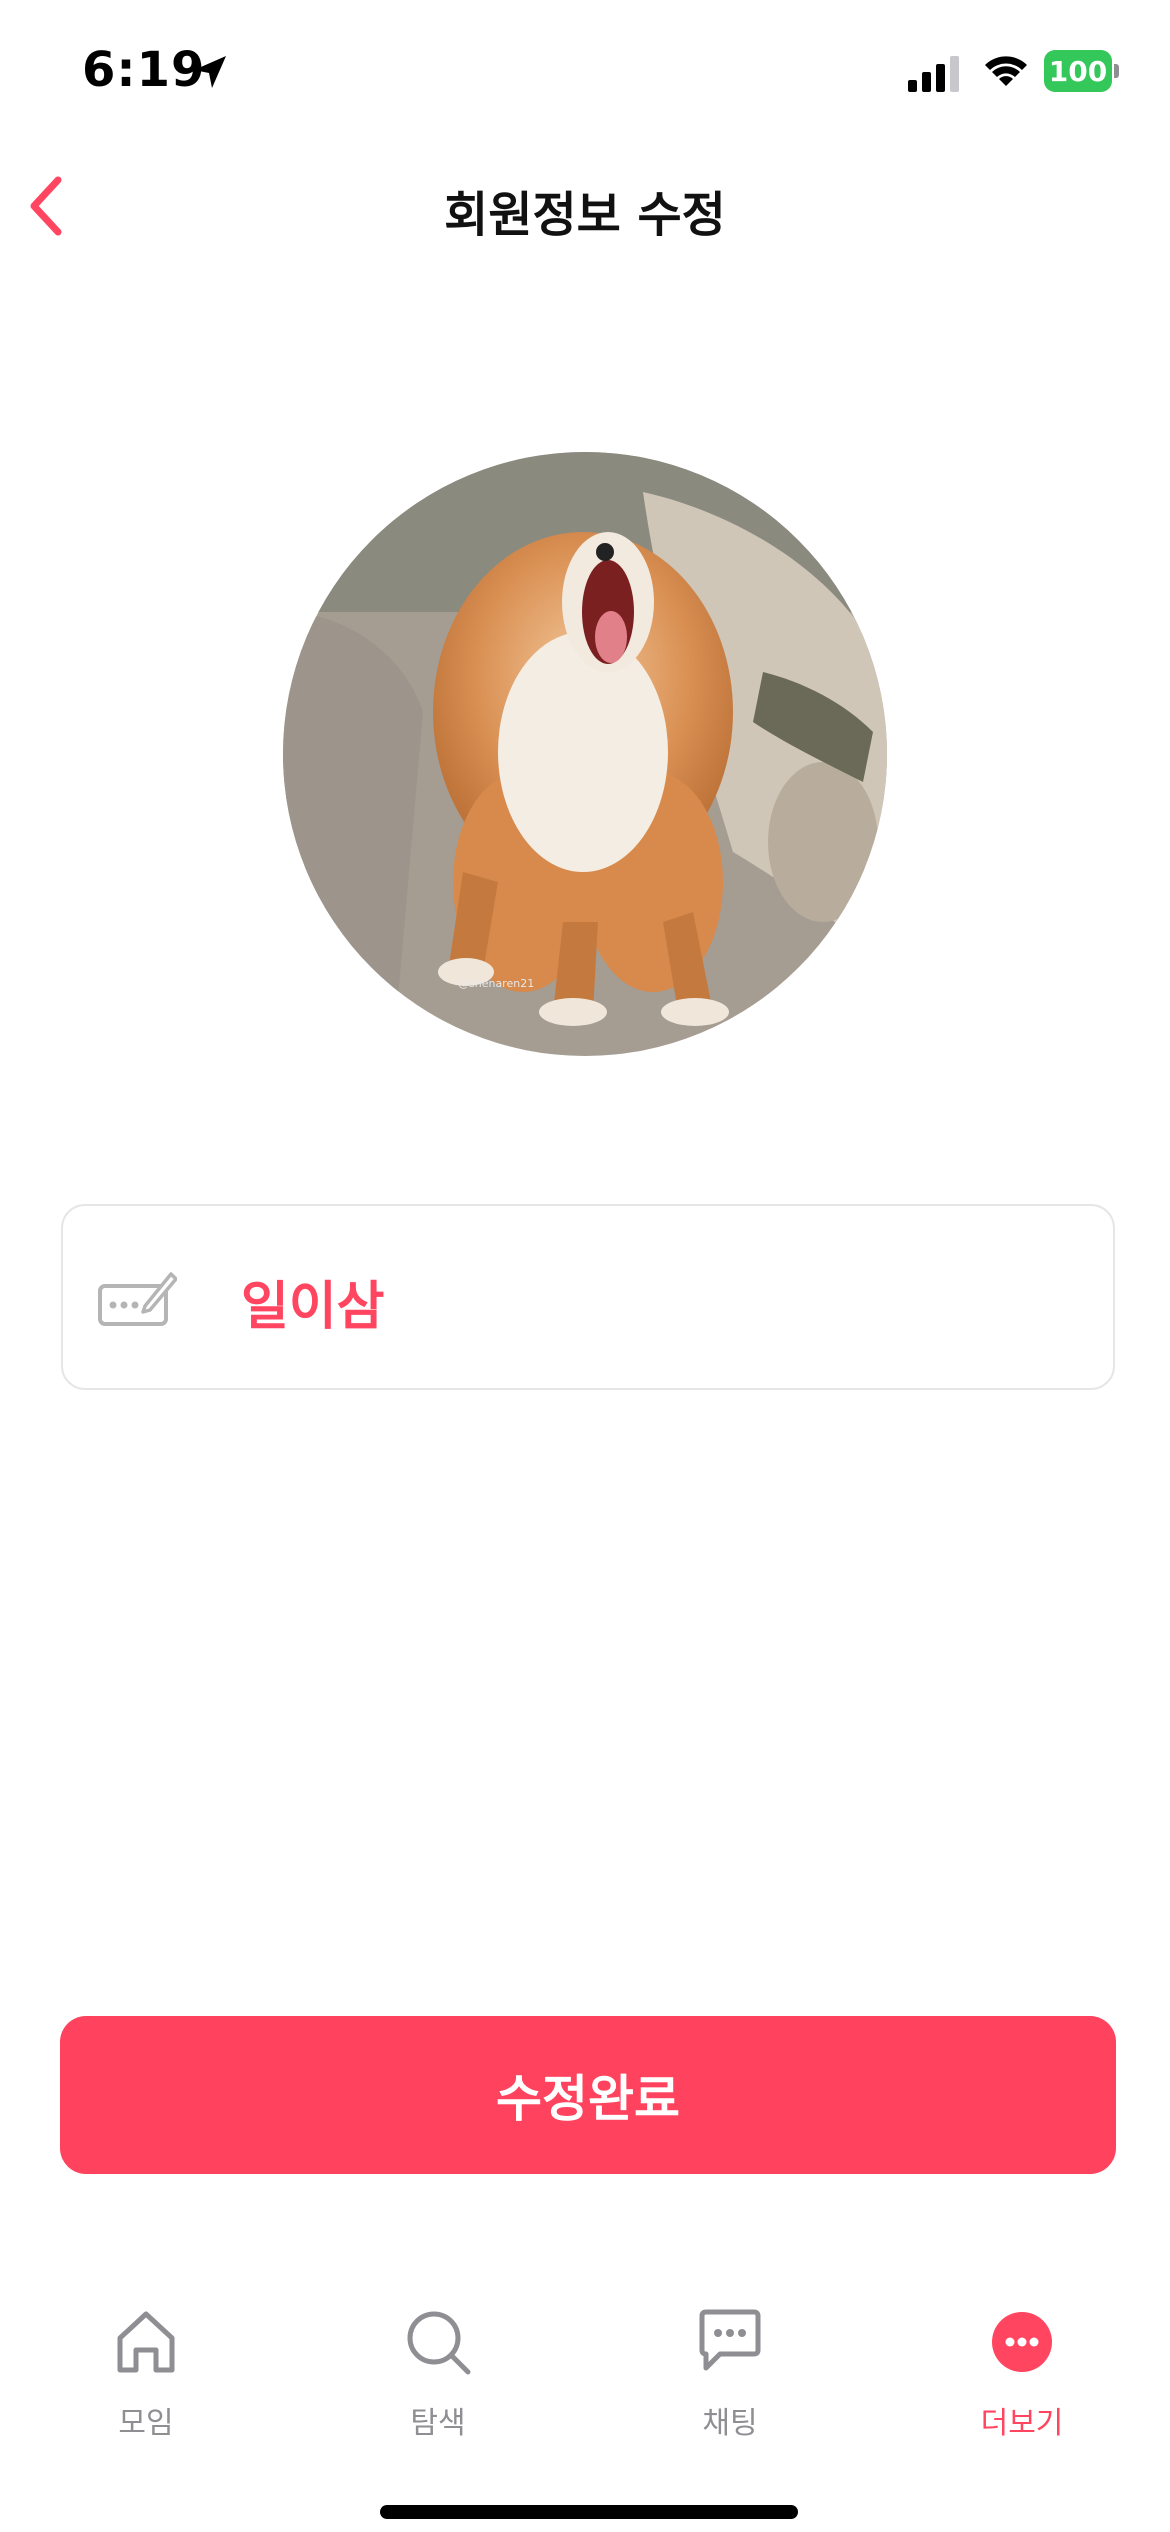 The width and height of the screenshot is (1170, 2532). What do you see at coordinates (496, 983) in the screenshot?
I see `svg-text: @shenaren21` at bounding box center [496, 983].